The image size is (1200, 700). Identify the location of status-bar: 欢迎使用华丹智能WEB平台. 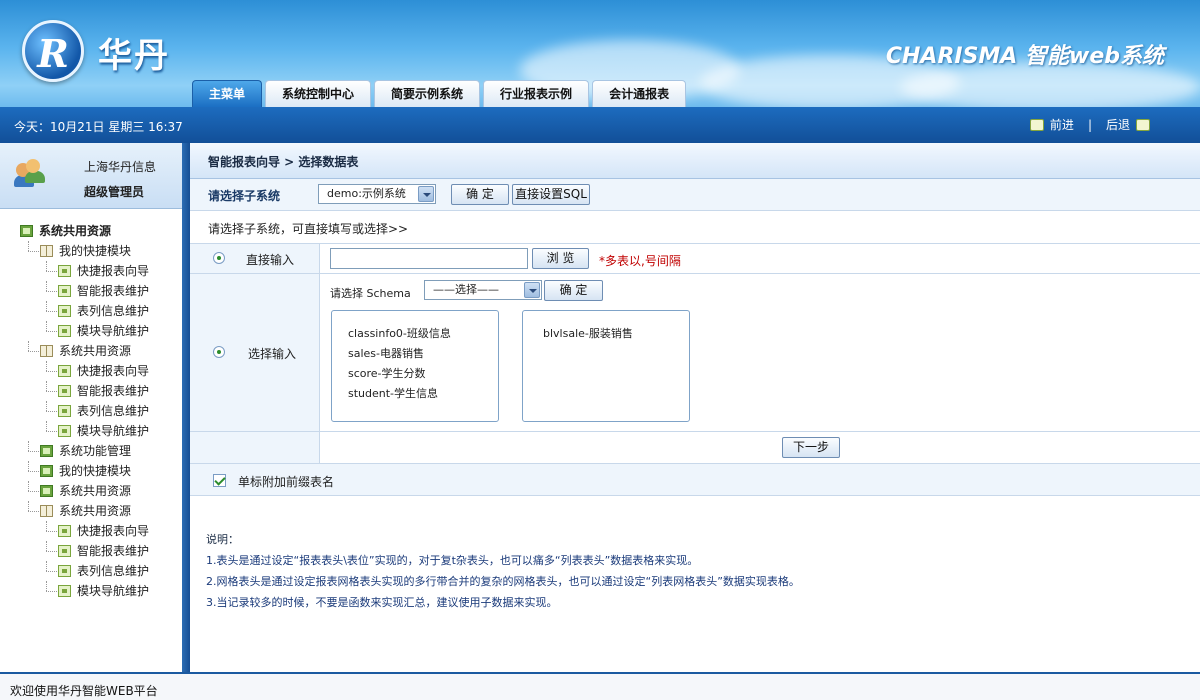
(600, 686).